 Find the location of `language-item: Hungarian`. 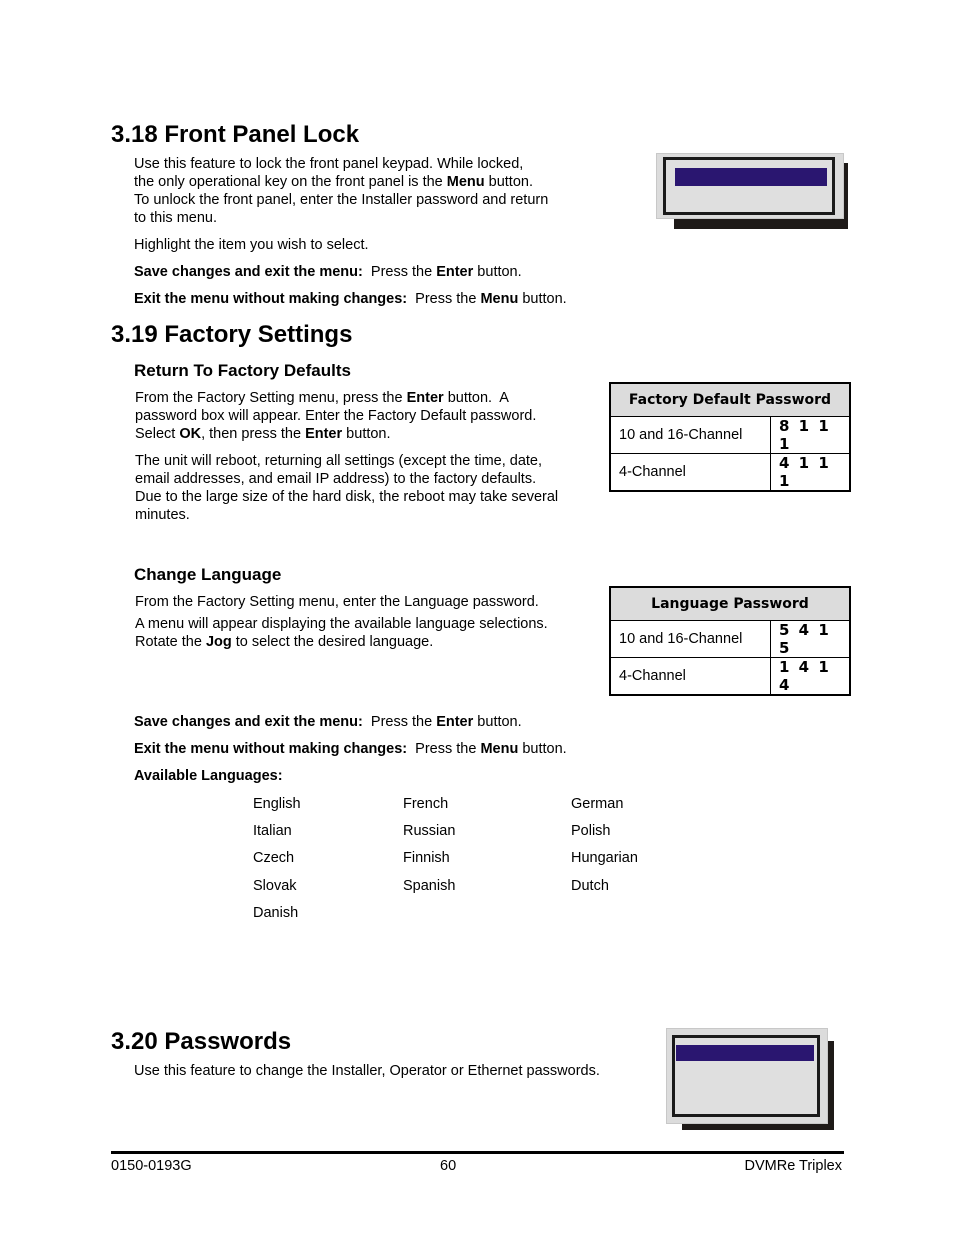

language-item: Hungarian is located at coordinates (604, 858).